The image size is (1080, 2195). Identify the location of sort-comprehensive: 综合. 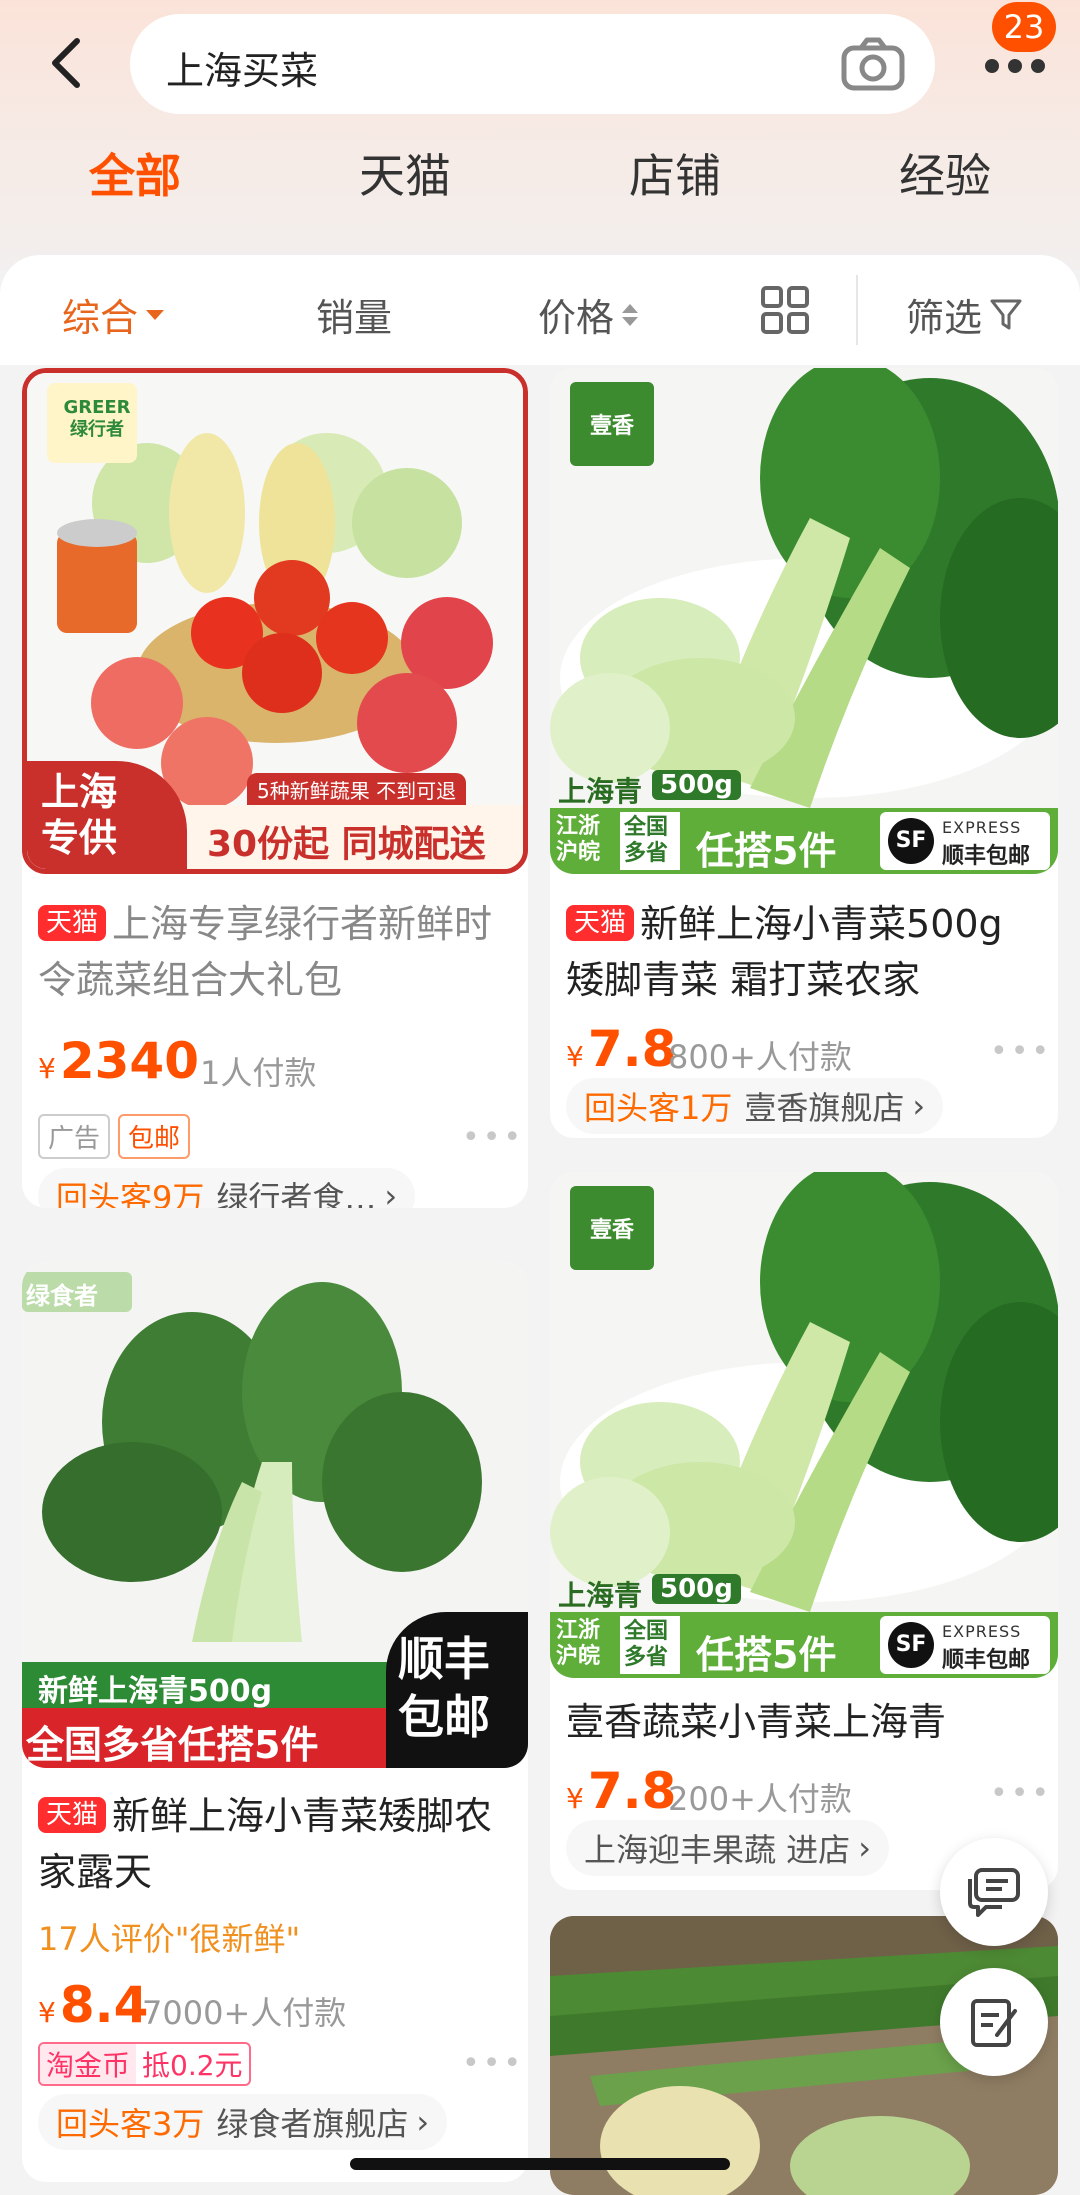
(113, 314).